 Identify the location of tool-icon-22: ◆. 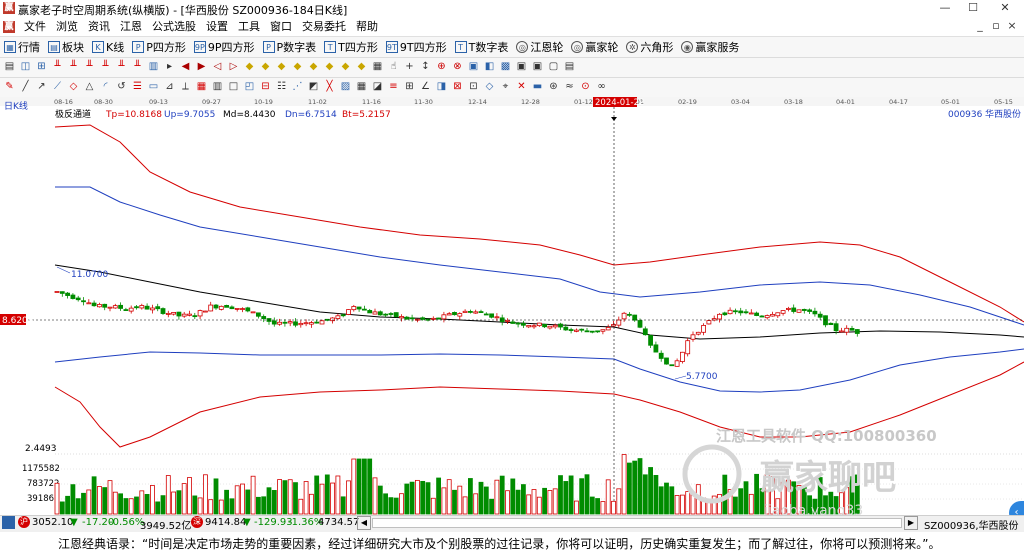
(361, 66).